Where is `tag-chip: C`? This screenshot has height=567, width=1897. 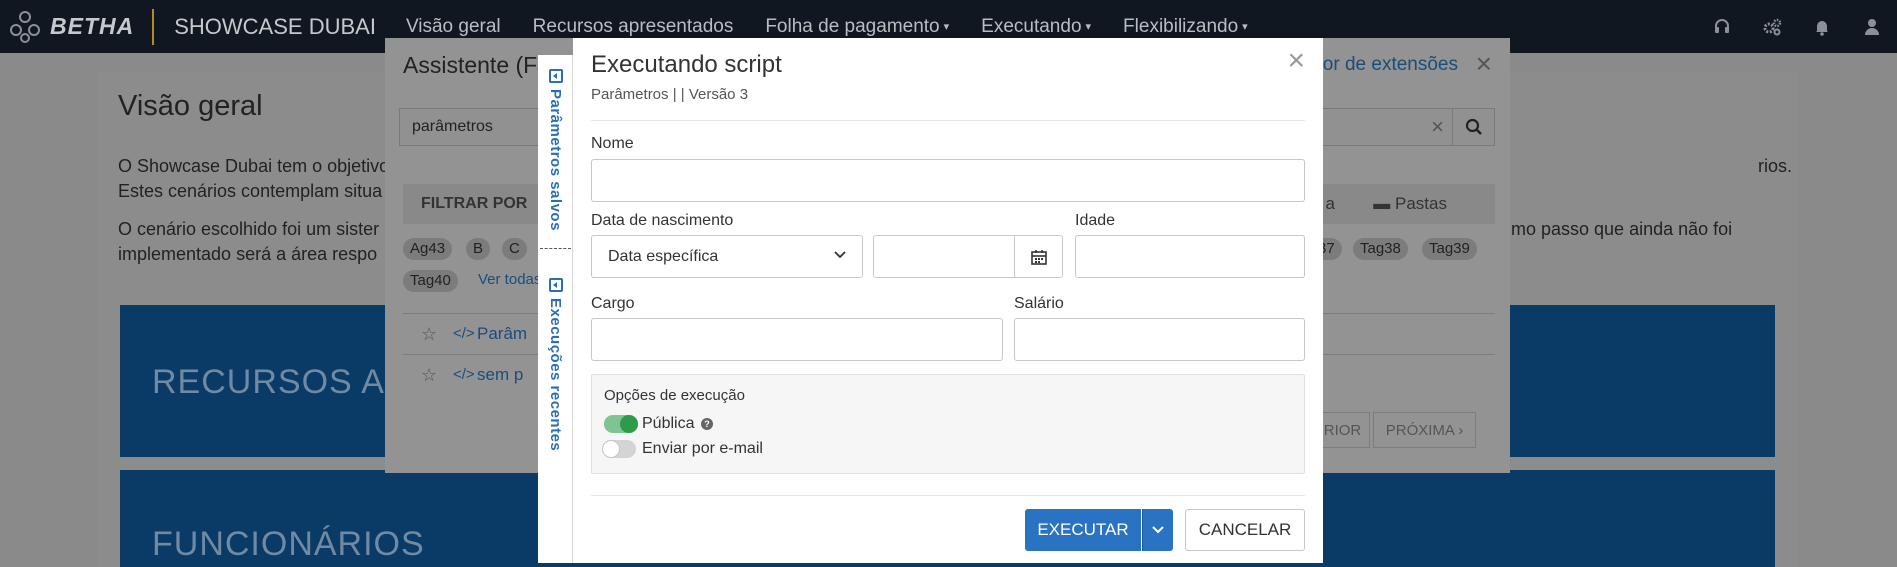 tag-chip: C is located at coordinates (514, 249).